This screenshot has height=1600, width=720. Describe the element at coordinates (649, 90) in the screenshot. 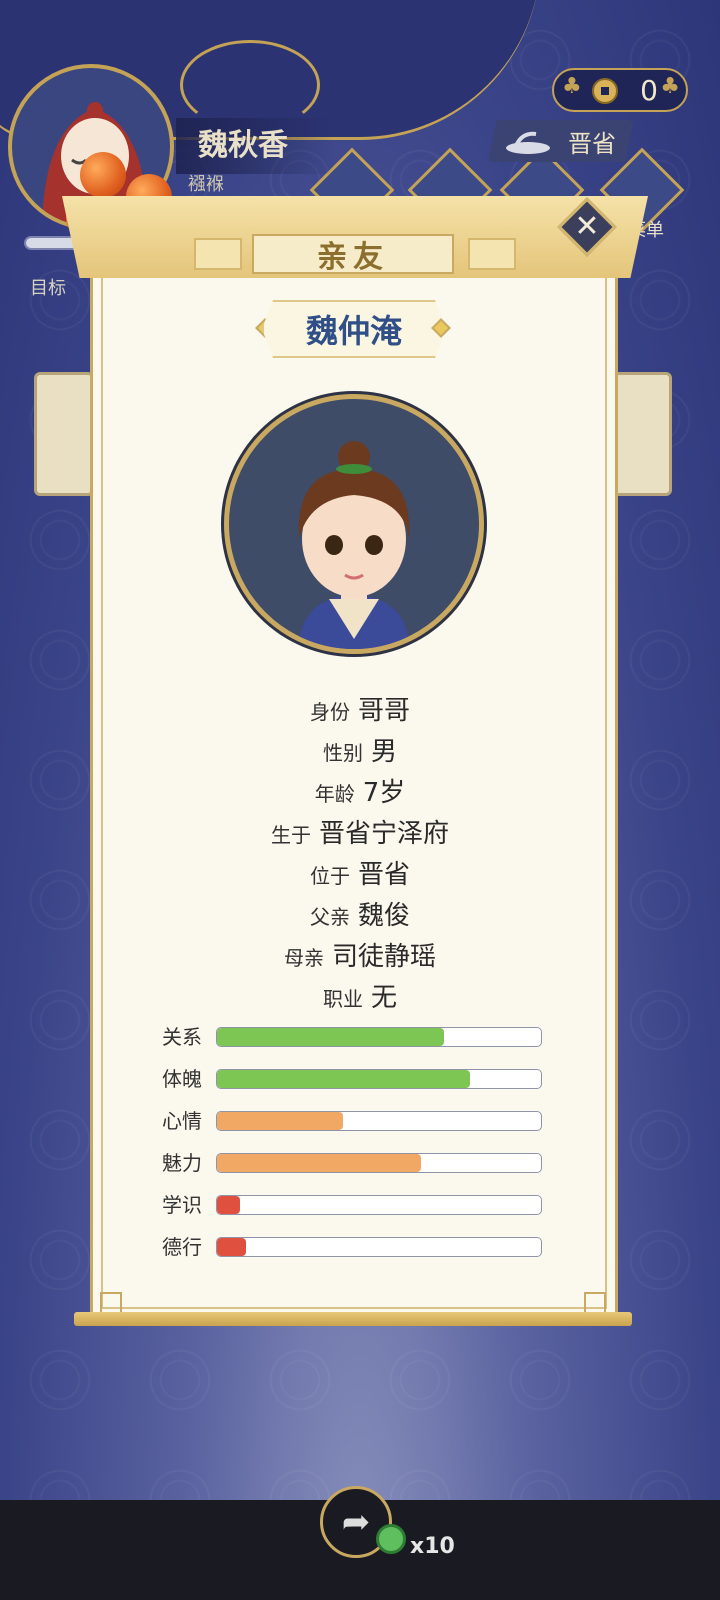

I see `coin-value: 0` at that location.